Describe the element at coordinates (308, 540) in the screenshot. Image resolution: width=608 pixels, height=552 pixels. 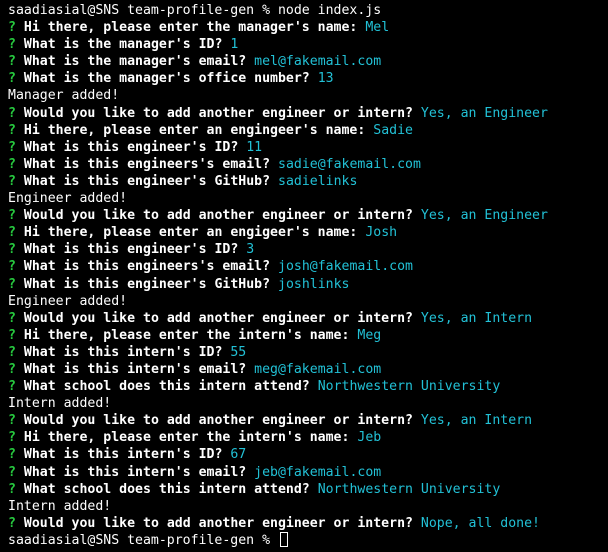
I see `shell-prompt-line: saadiasial@SNS team-profile-gen %` at that location.